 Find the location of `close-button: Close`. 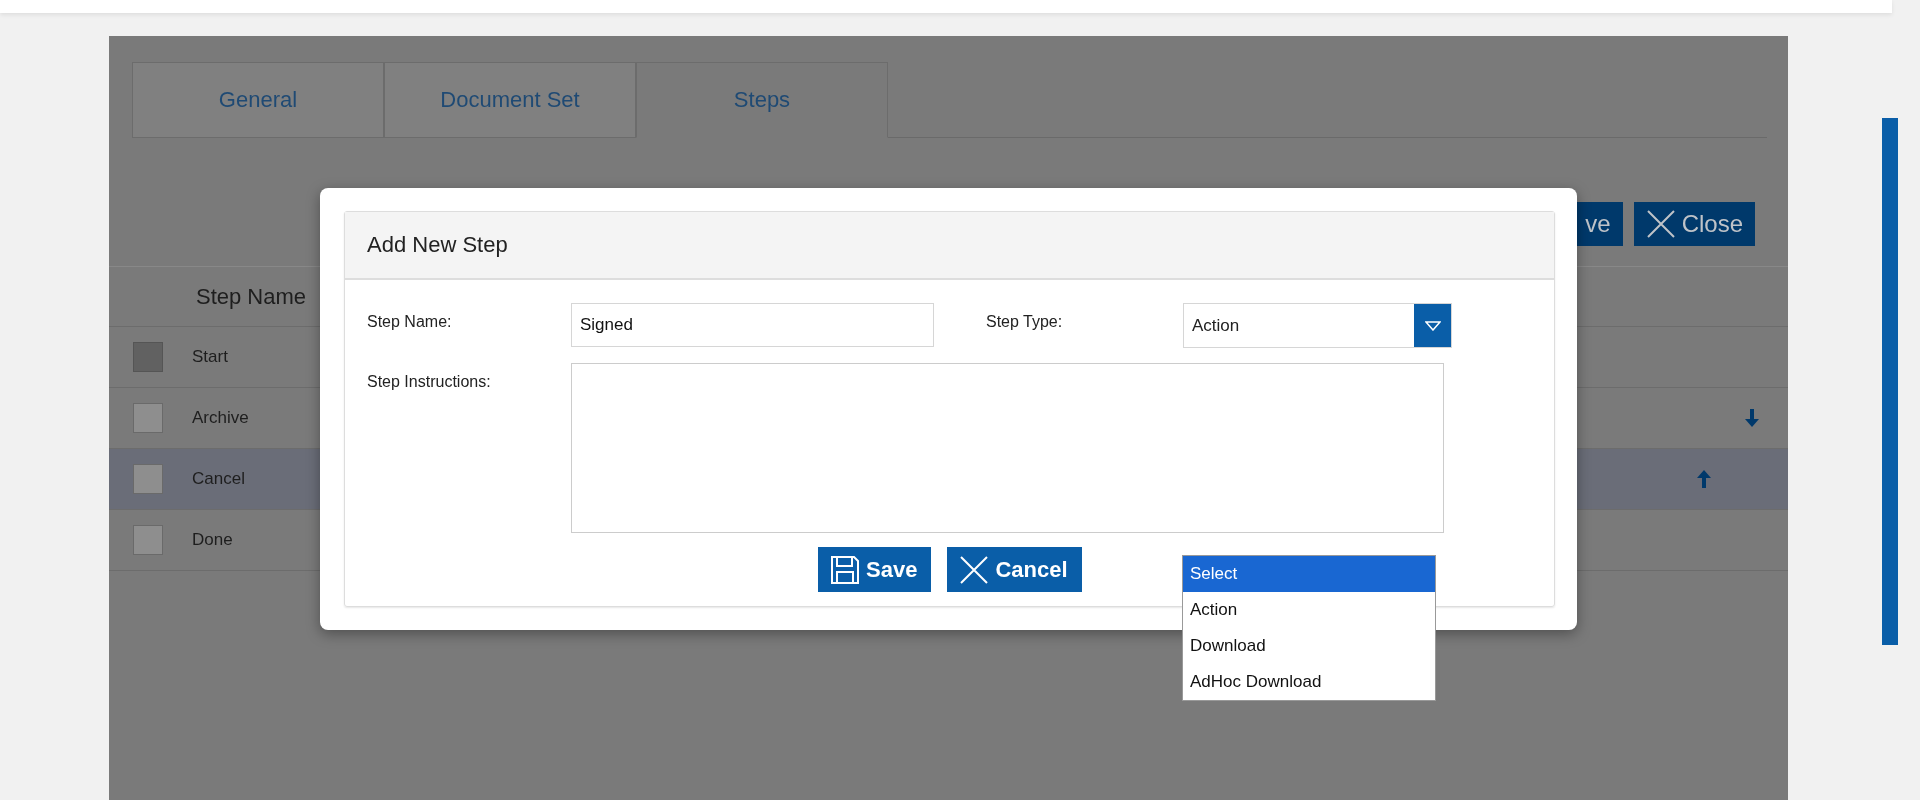

close-button: Close is located at coordinates (1694, 224).